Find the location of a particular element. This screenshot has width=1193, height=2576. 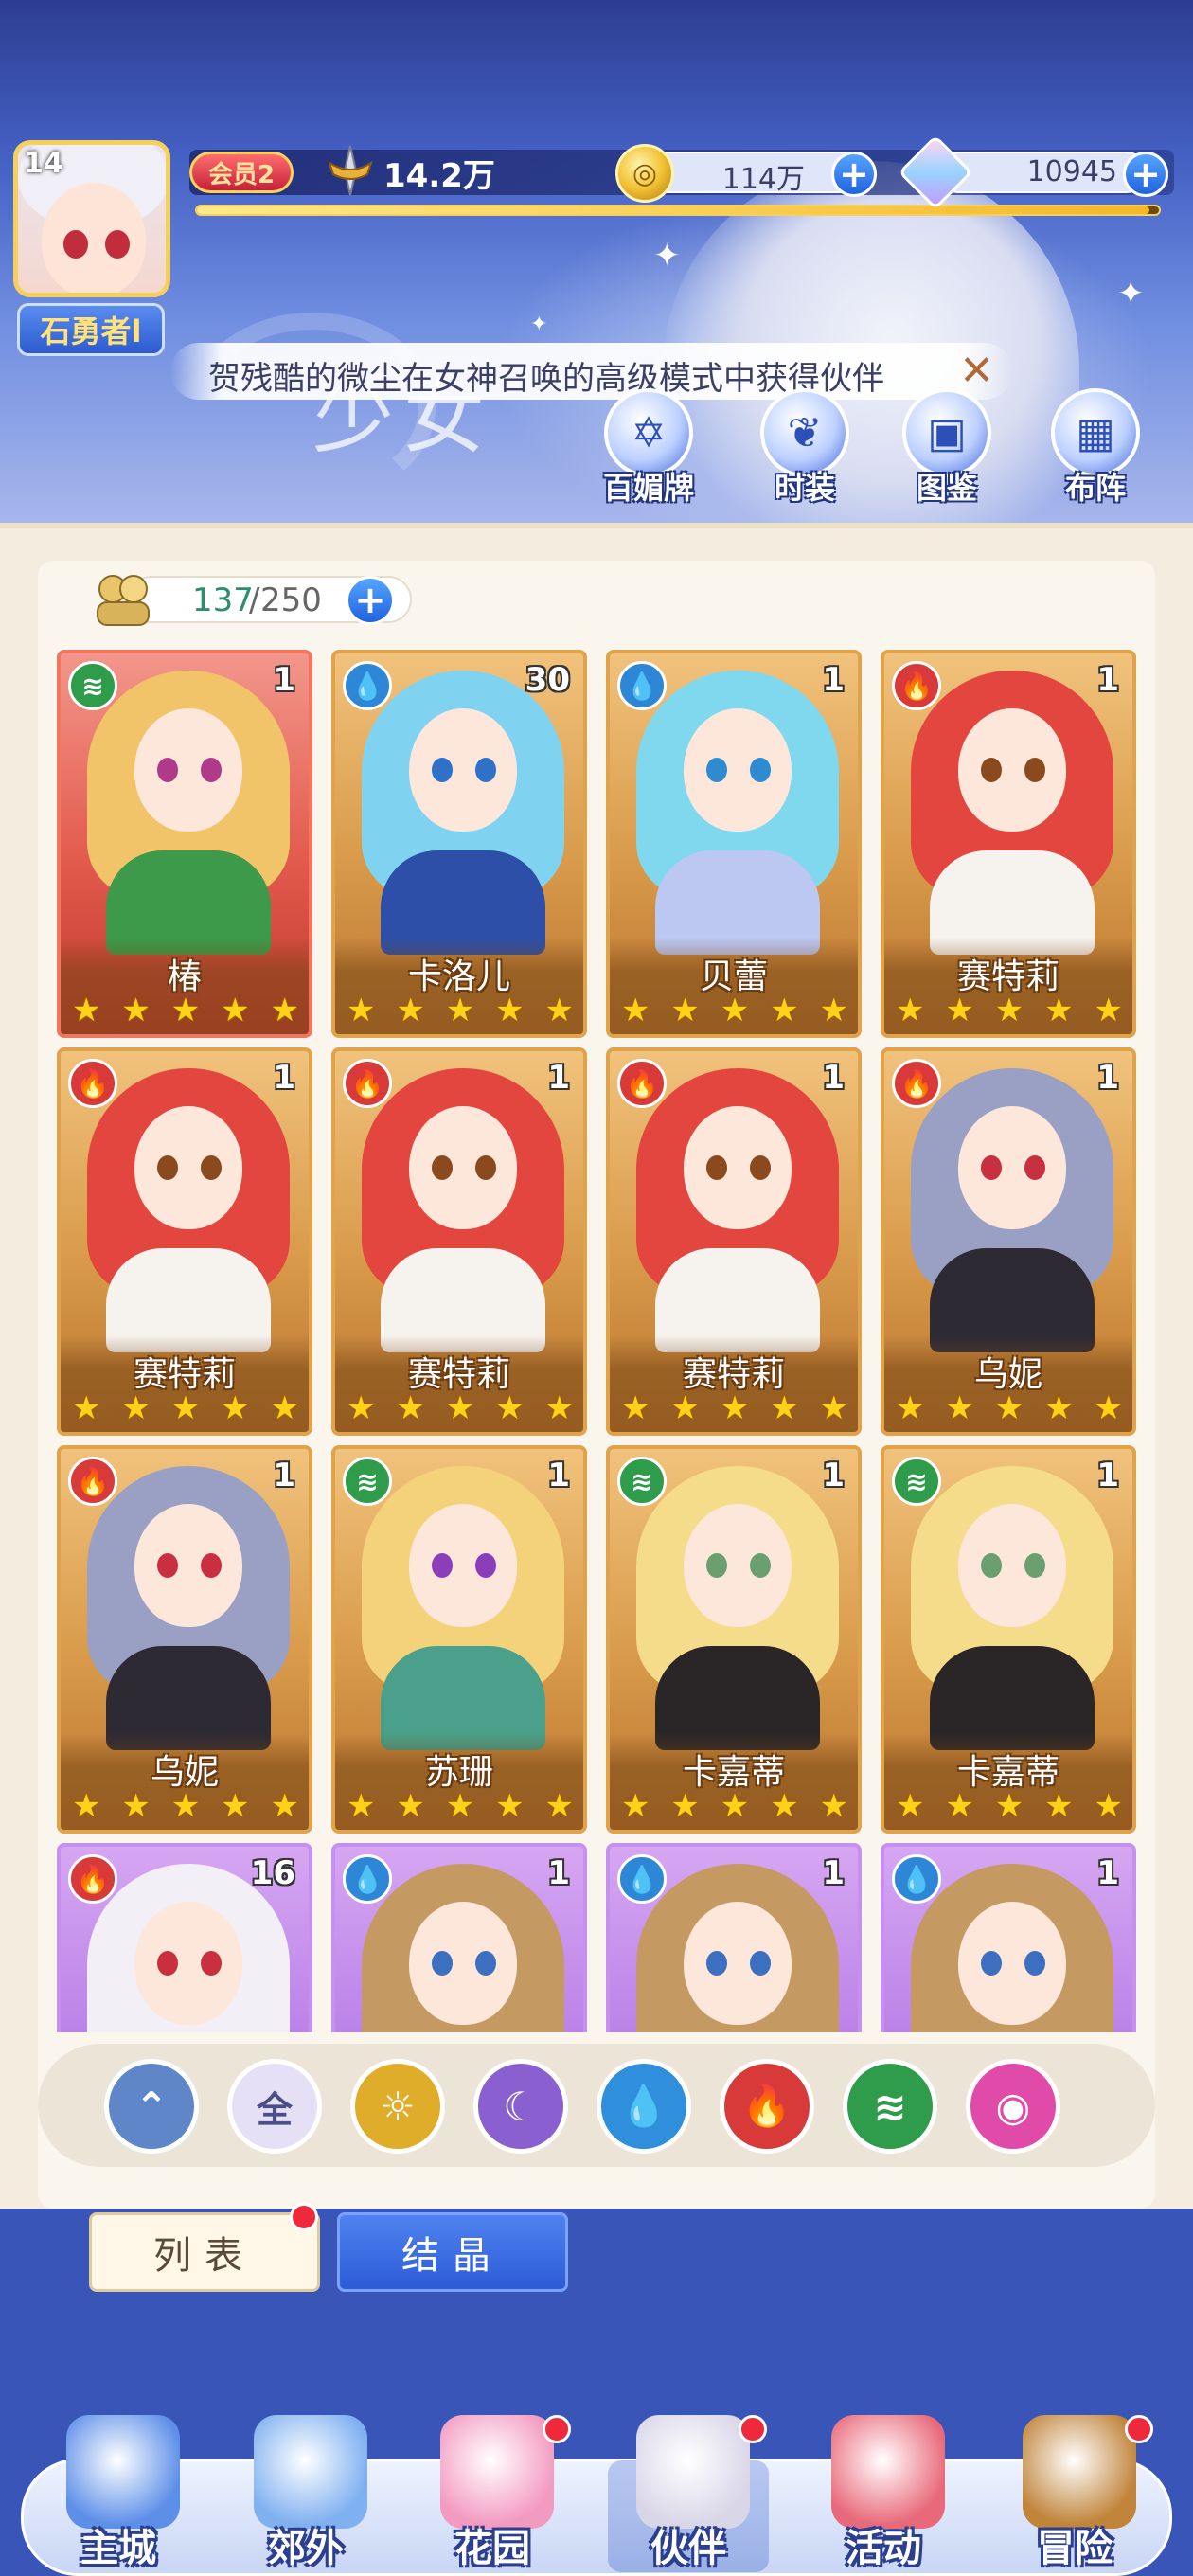

tab-crystal: 结晶 is located at coordinates (452, 2252).